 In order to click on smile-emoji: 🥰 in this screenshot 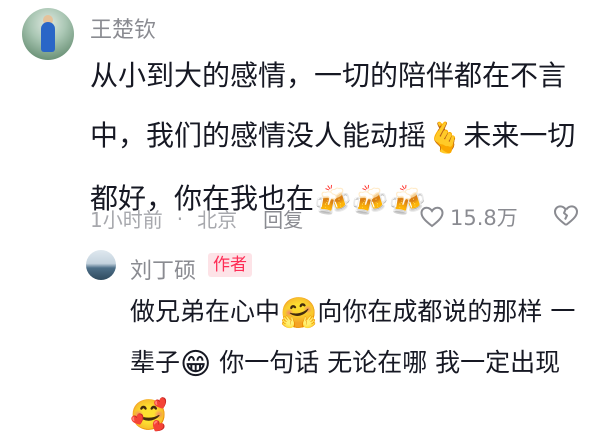, I will do `click(149, 415)`.